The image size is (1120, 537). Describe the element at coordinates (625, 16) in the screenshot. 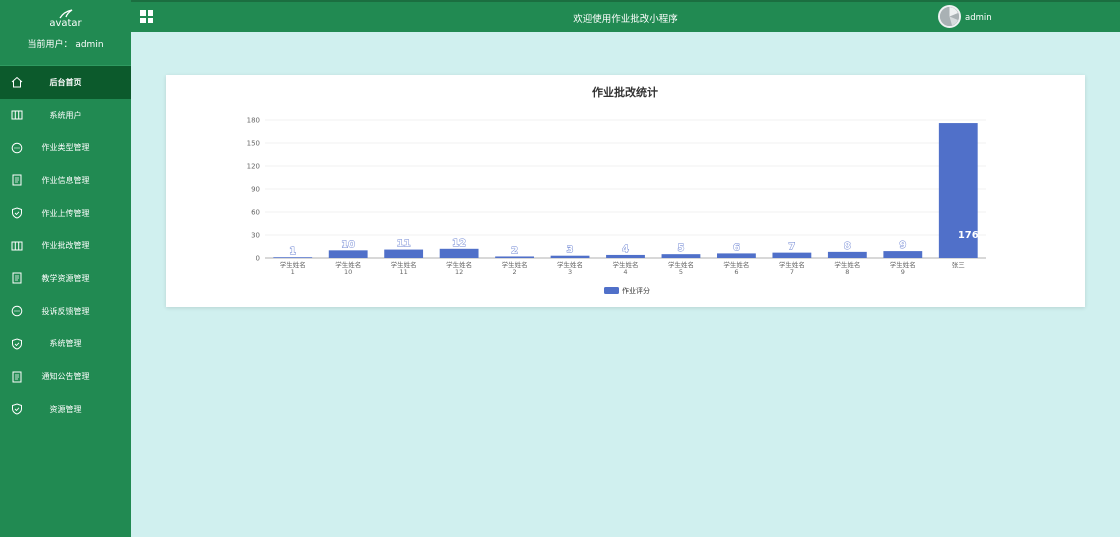

I see `topbar: 欢迎使用作业批改小程序 admin` at that location.